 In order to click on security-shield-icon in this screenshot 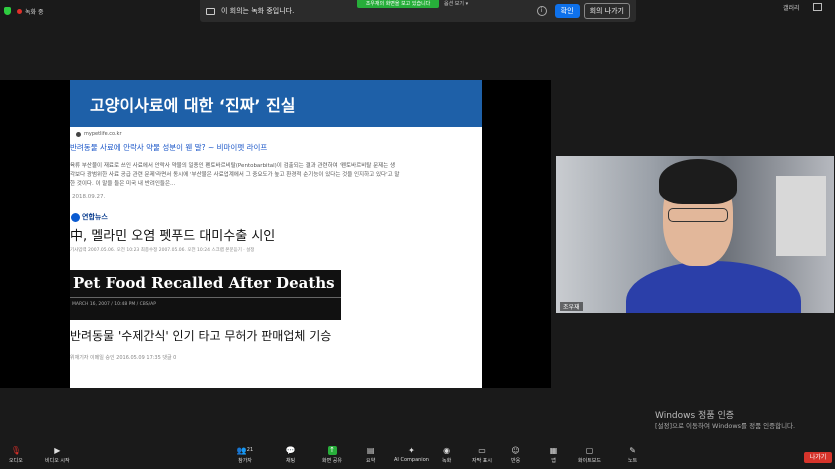, I will do `click(7, 11)`.